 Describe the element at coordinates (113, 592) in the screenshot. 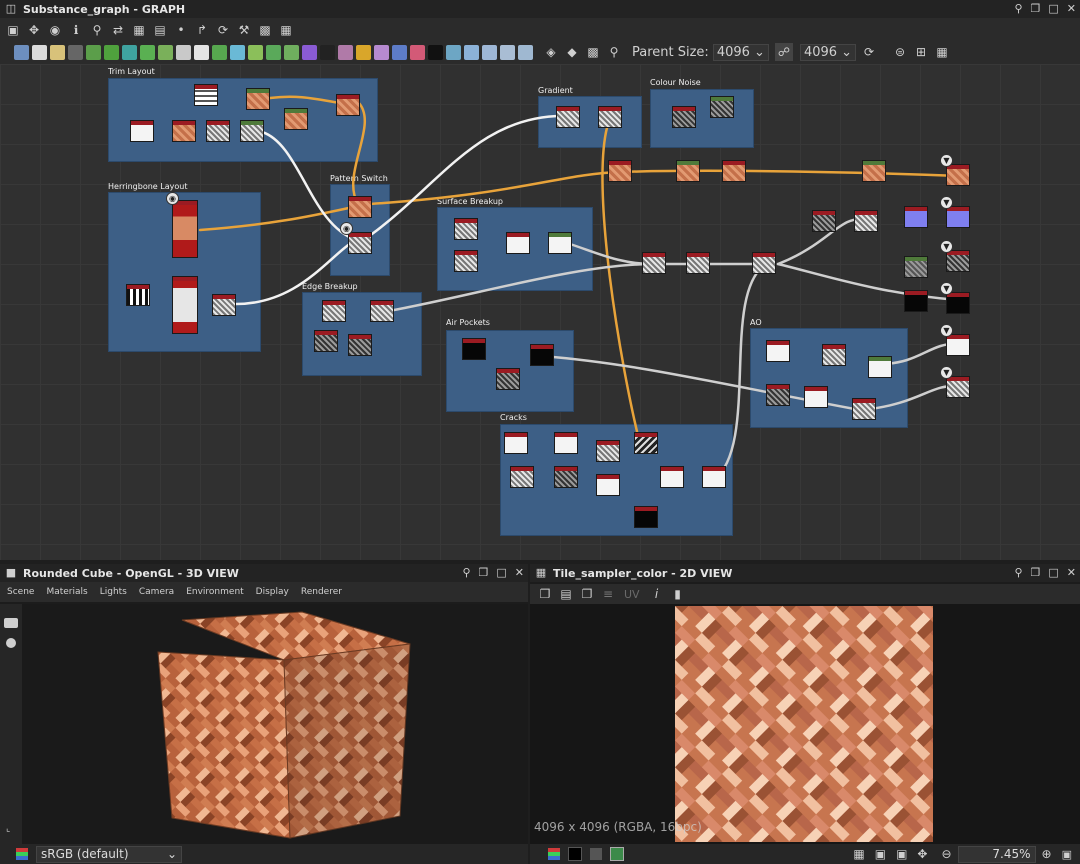

I see `menu-lights: Lights` at that location.